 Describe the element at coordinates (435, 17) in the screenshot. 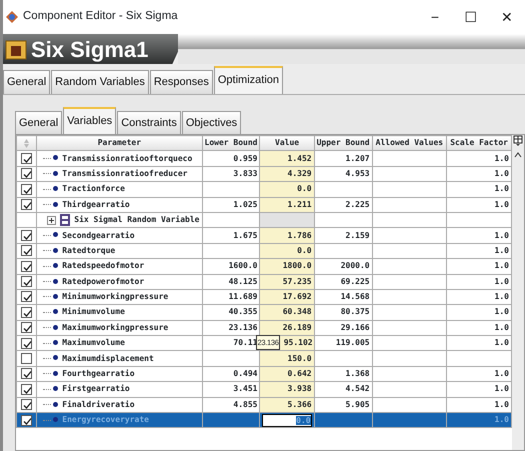

I see `minimize-button: −` at that location.